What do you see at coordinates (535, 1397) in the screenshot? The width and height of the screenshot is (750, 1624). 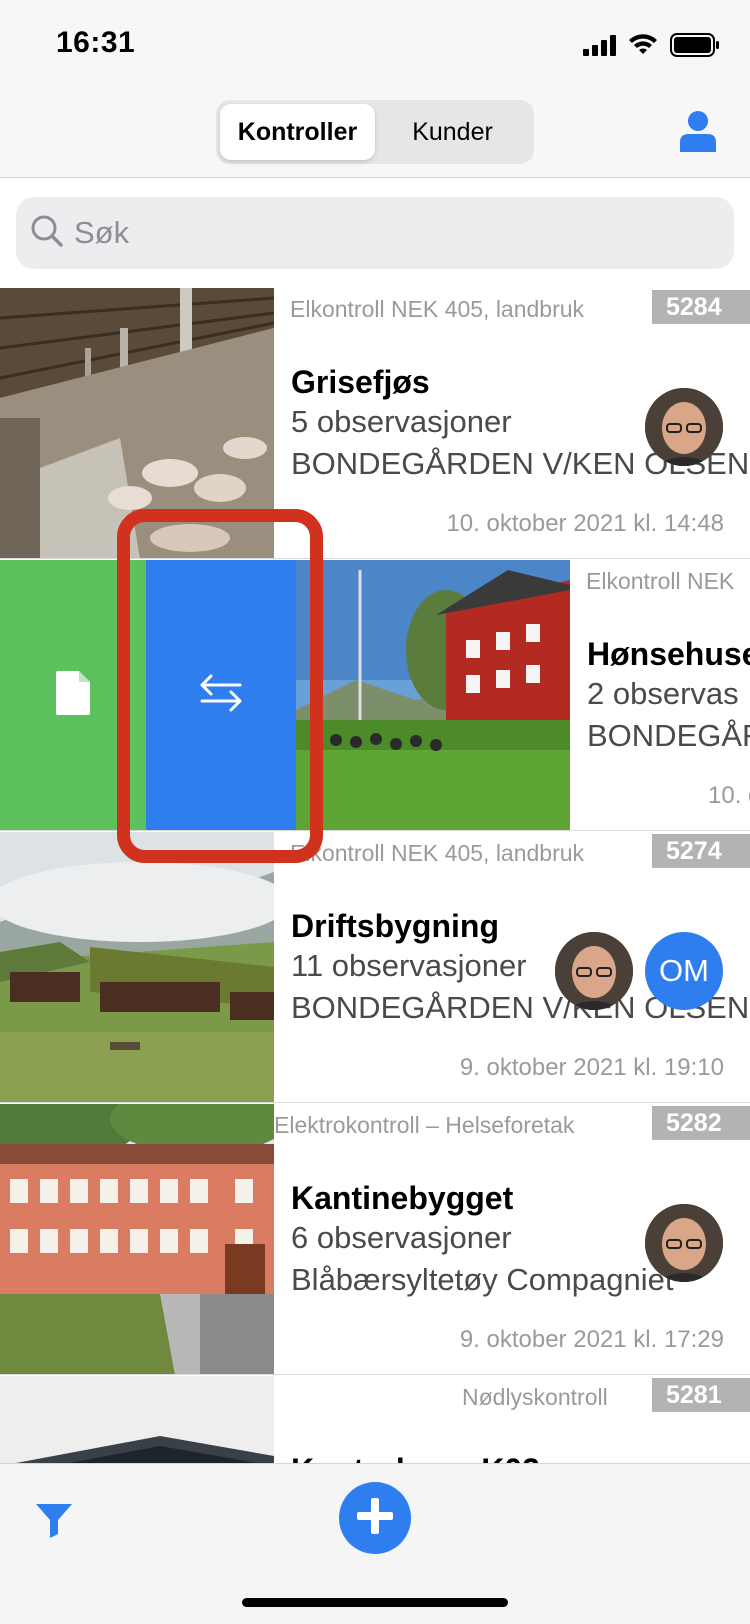 I see `row-category: Nødlyskontroll` at bounding box center [535, 1397].